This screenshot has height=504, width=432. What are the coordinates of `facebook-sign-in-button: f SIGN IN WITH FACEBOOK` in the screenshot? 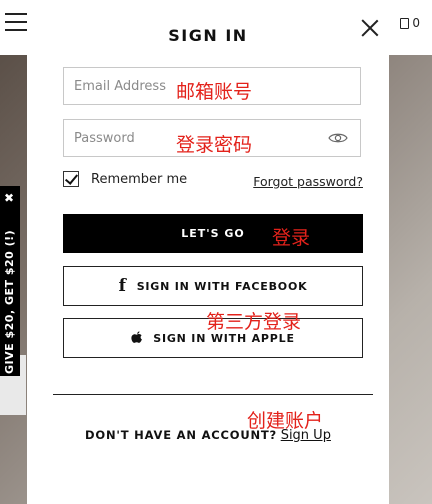 It's located at (213, 286).